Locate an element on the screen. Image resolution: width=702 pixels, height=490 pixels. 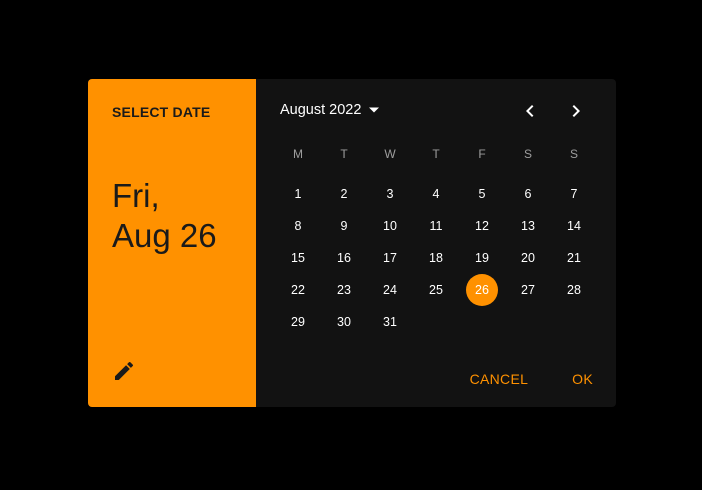
day-number: 13 is located at coordinates (528, 226).